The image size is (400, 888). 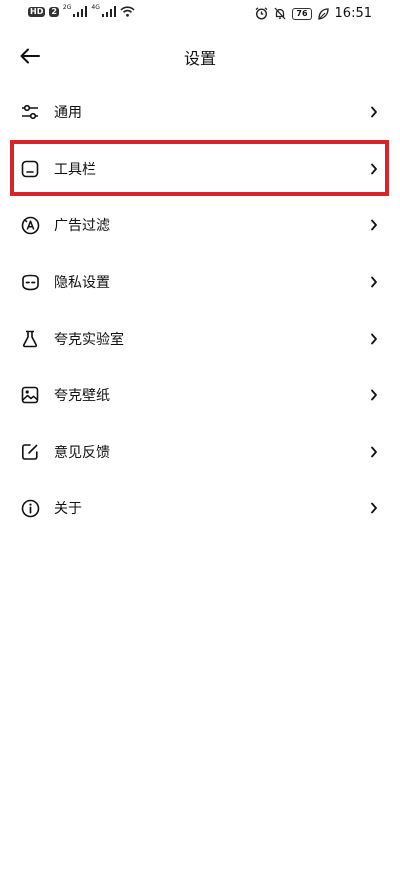 What do you see at coordinates (30, 395) in the screenshot?
I see `wallpaper-image-icon` at bounding box center [30, 395].